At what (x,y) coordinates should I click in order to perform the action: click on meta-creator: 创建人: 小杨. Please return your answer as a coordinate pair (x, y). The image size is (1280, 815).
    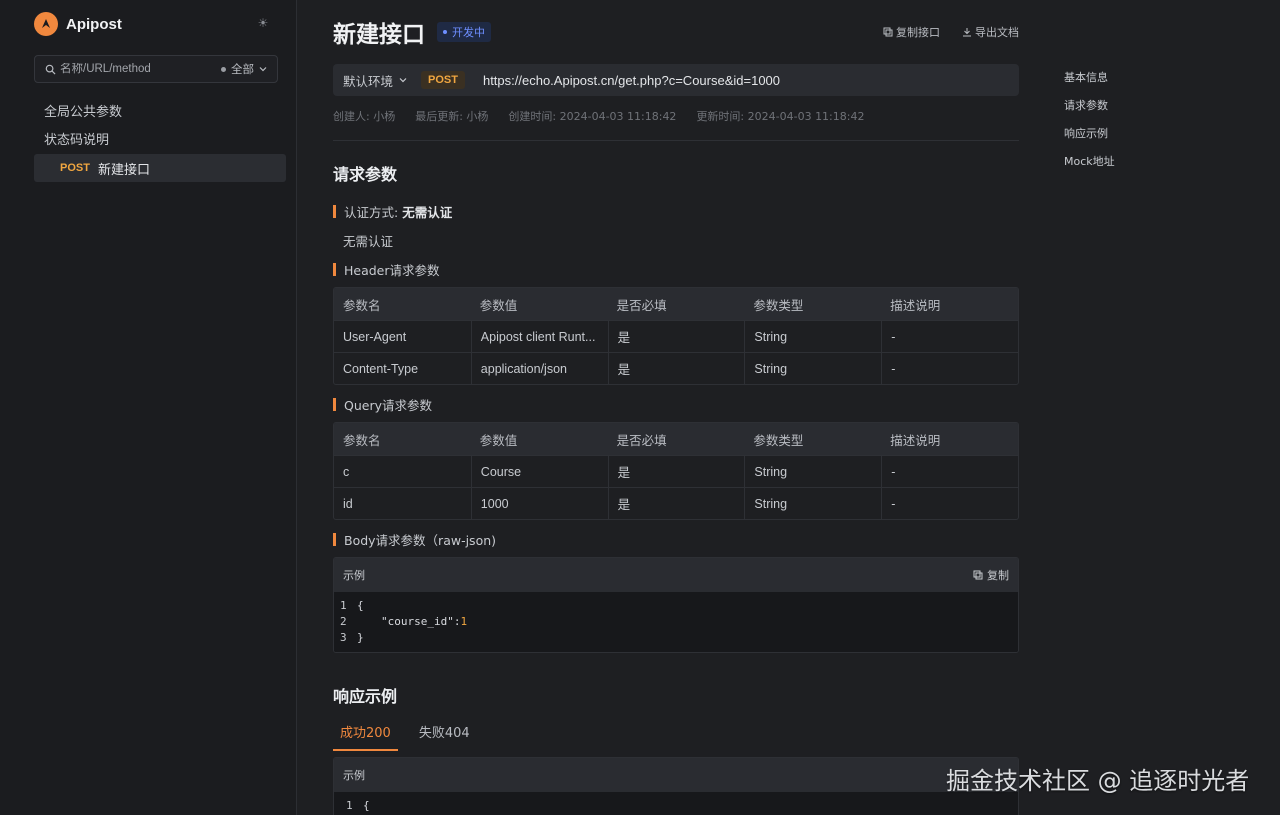
    Looking at the image, I should click on (364, 116).